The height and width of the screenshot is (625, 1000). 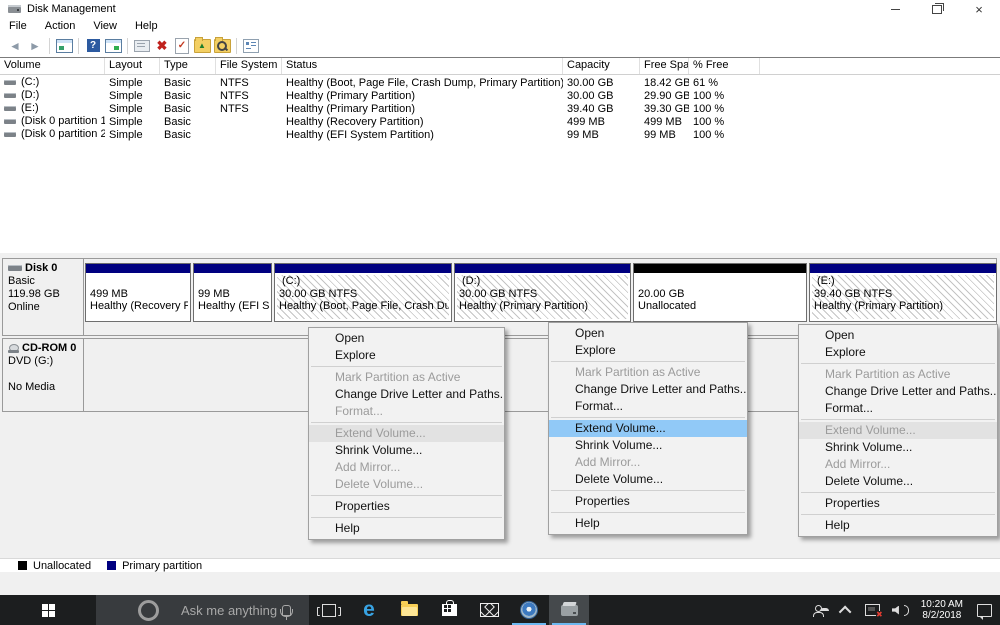 What do you see at coordinates (906, 610) in the screenshot?
I see `volume-icon` at bounding box center [906, 610].